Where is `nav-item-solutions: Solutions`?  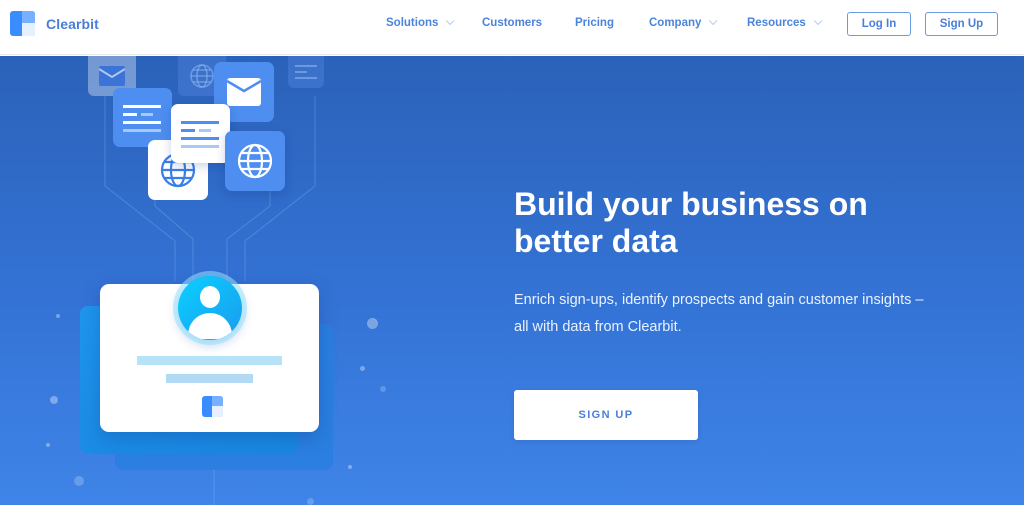
nav-item-solutions: Solutions is located at coordinates (420, 22).